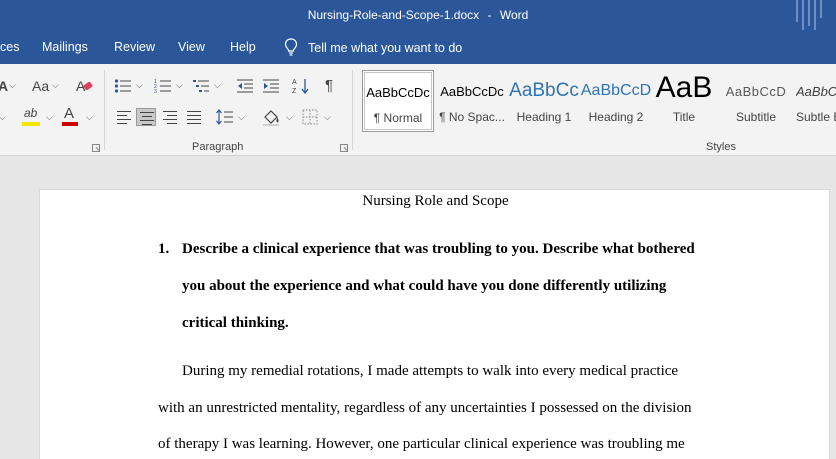 This screenshot has height=459, width=836. What do you see at coordinates (194, 117) in the screenshot?
I see `justify-icon` at bounding box center [194, 117].